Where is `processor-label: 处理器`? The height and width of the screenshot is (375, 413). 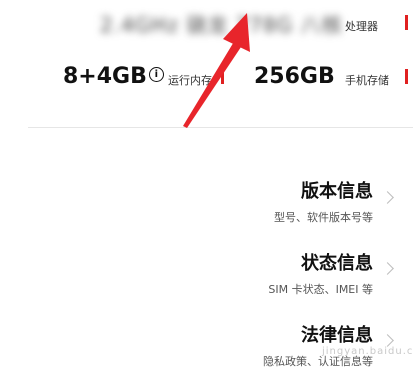 processor-label: 处理器 is located at coordinates (361, 26).